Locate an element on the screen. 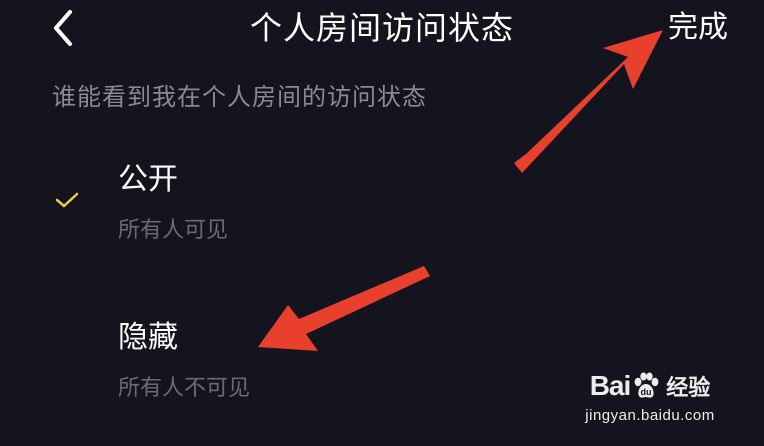  watermark-url: jingyan.baidu.com is located at coordinates (650, 415).